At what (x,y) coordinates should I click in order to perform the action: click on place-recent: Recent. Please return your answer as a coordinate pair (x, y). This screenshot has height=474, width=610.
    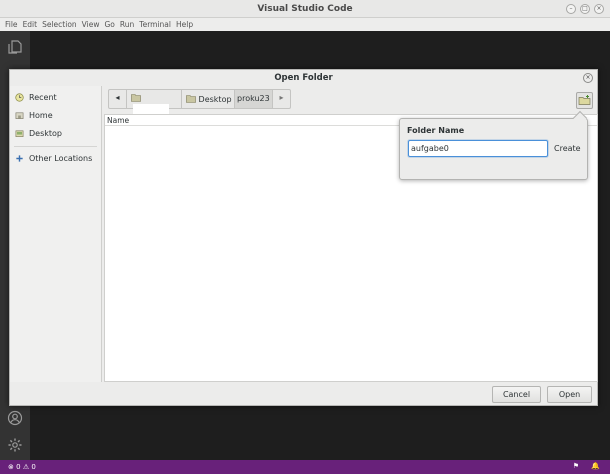
    Looking at the image, I should click on (55, 98).